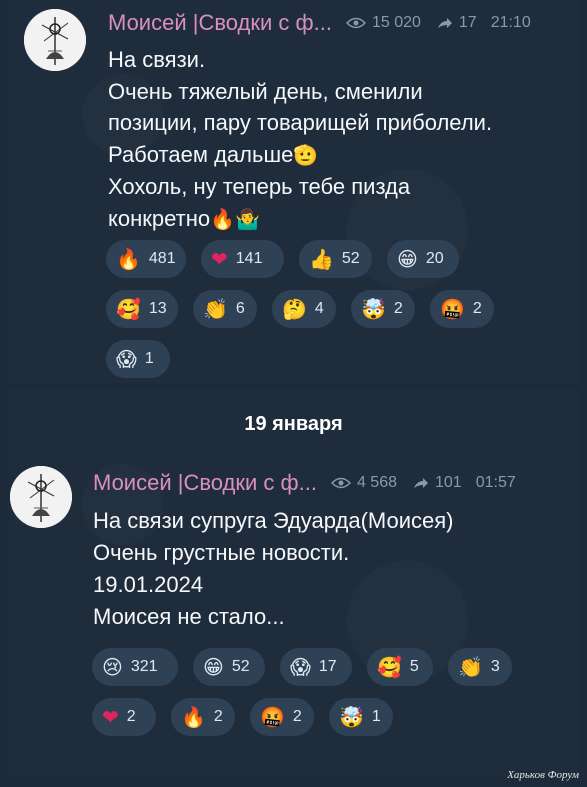 This screenshot has height=787, width=587. I want to click on reaction-count: 6, so click(240, 308).